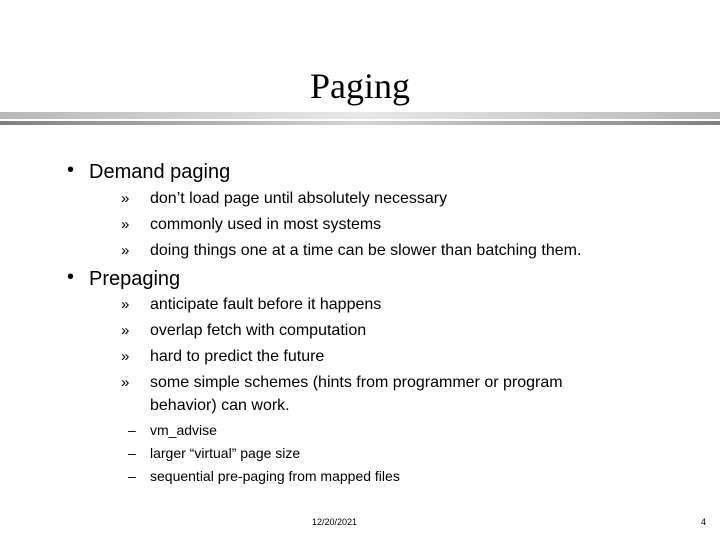  I want to click on sub-bullet-text: overlap fetch with computation, so click(258, 330).